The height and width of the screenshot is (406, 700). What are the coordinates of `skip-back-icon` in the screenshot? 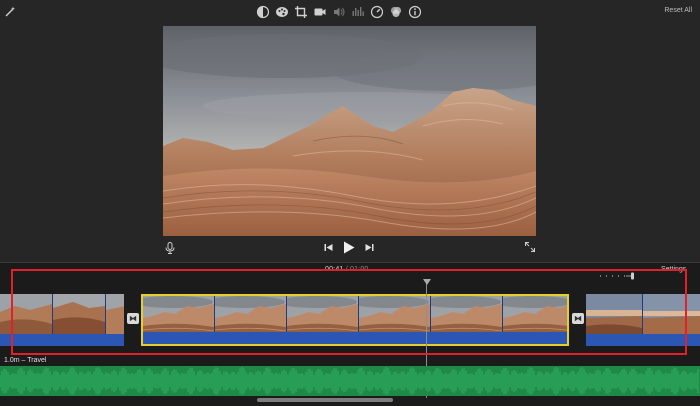 It's located at (328, 247).